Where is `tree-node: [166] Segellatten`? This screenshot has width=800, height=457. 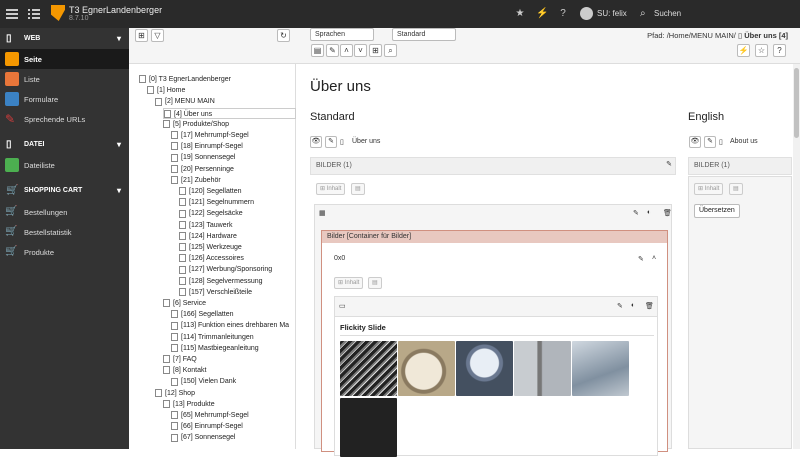
tree-node: [166] Segellatten is located at coordinates (202, 314).